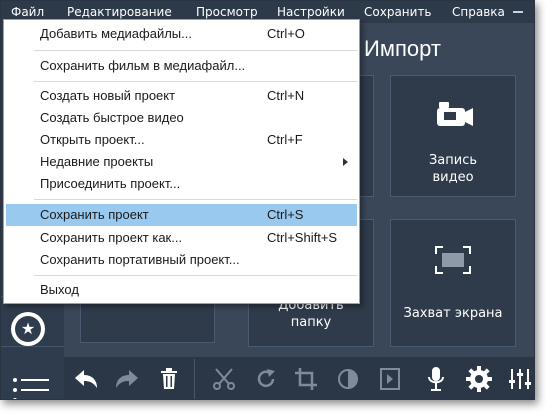 Image resolution: width=555 pixels, height=417 pixels. What do you see at coordinates (31, 386) in the screenshot?
I see `list-icon` at bounding box center [31, 386].